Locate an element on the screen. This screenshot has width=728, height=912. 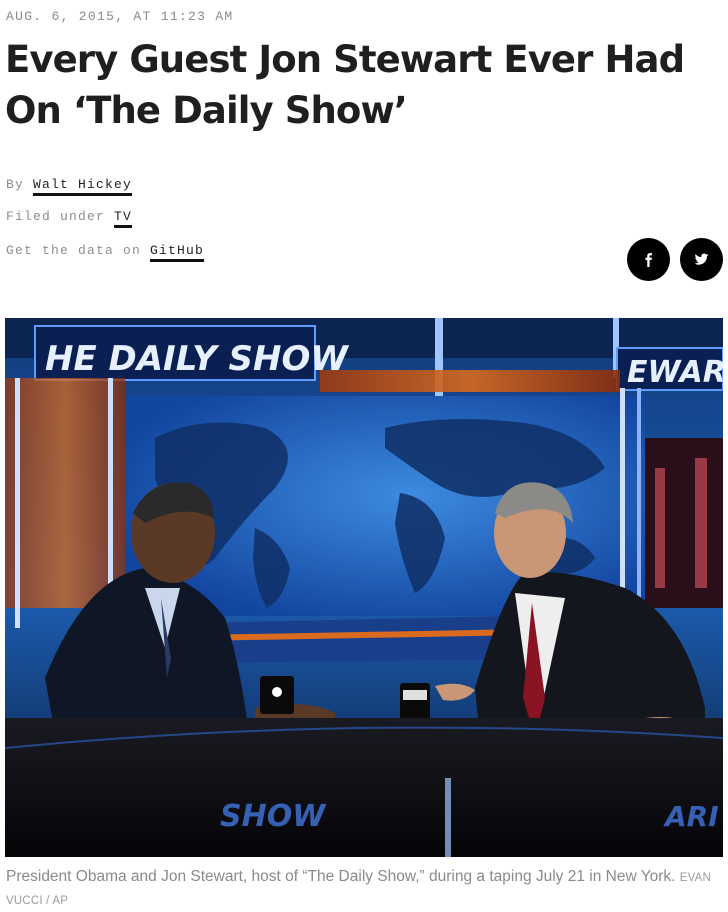
desk-text: SHOW is located at coordinates (273, 816).